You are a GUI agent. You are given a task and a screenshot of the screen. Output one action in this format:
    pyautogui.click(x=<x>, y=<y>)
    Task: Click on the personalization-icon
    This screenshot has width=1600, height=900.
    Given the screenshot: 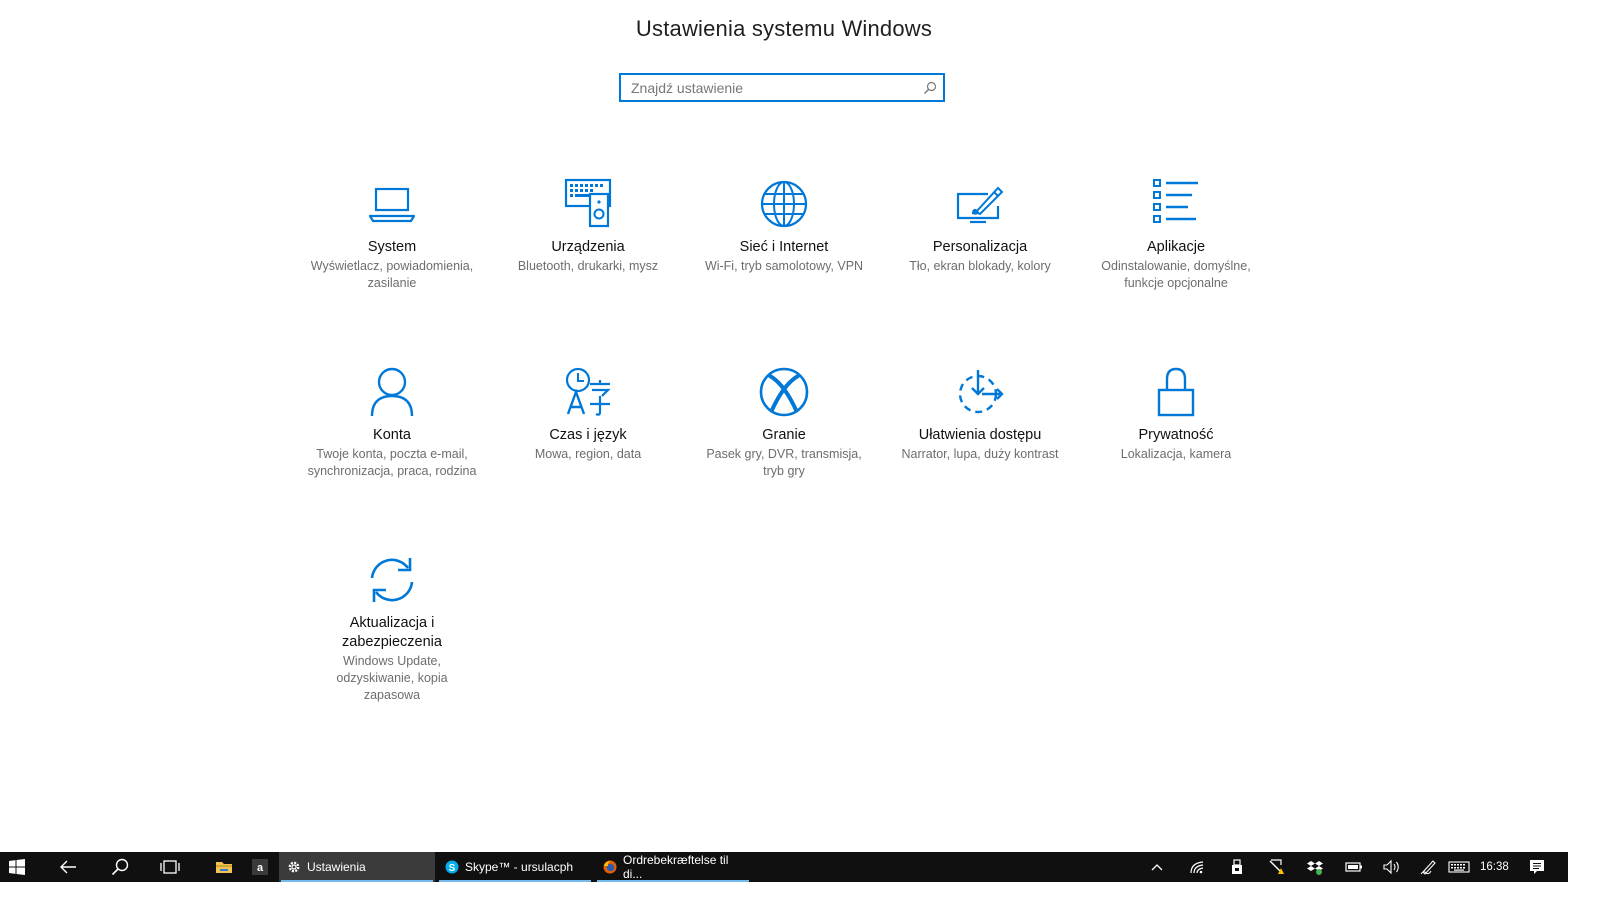 What is the action you would take?
    pyautogui.click(x=980, y=205)
    